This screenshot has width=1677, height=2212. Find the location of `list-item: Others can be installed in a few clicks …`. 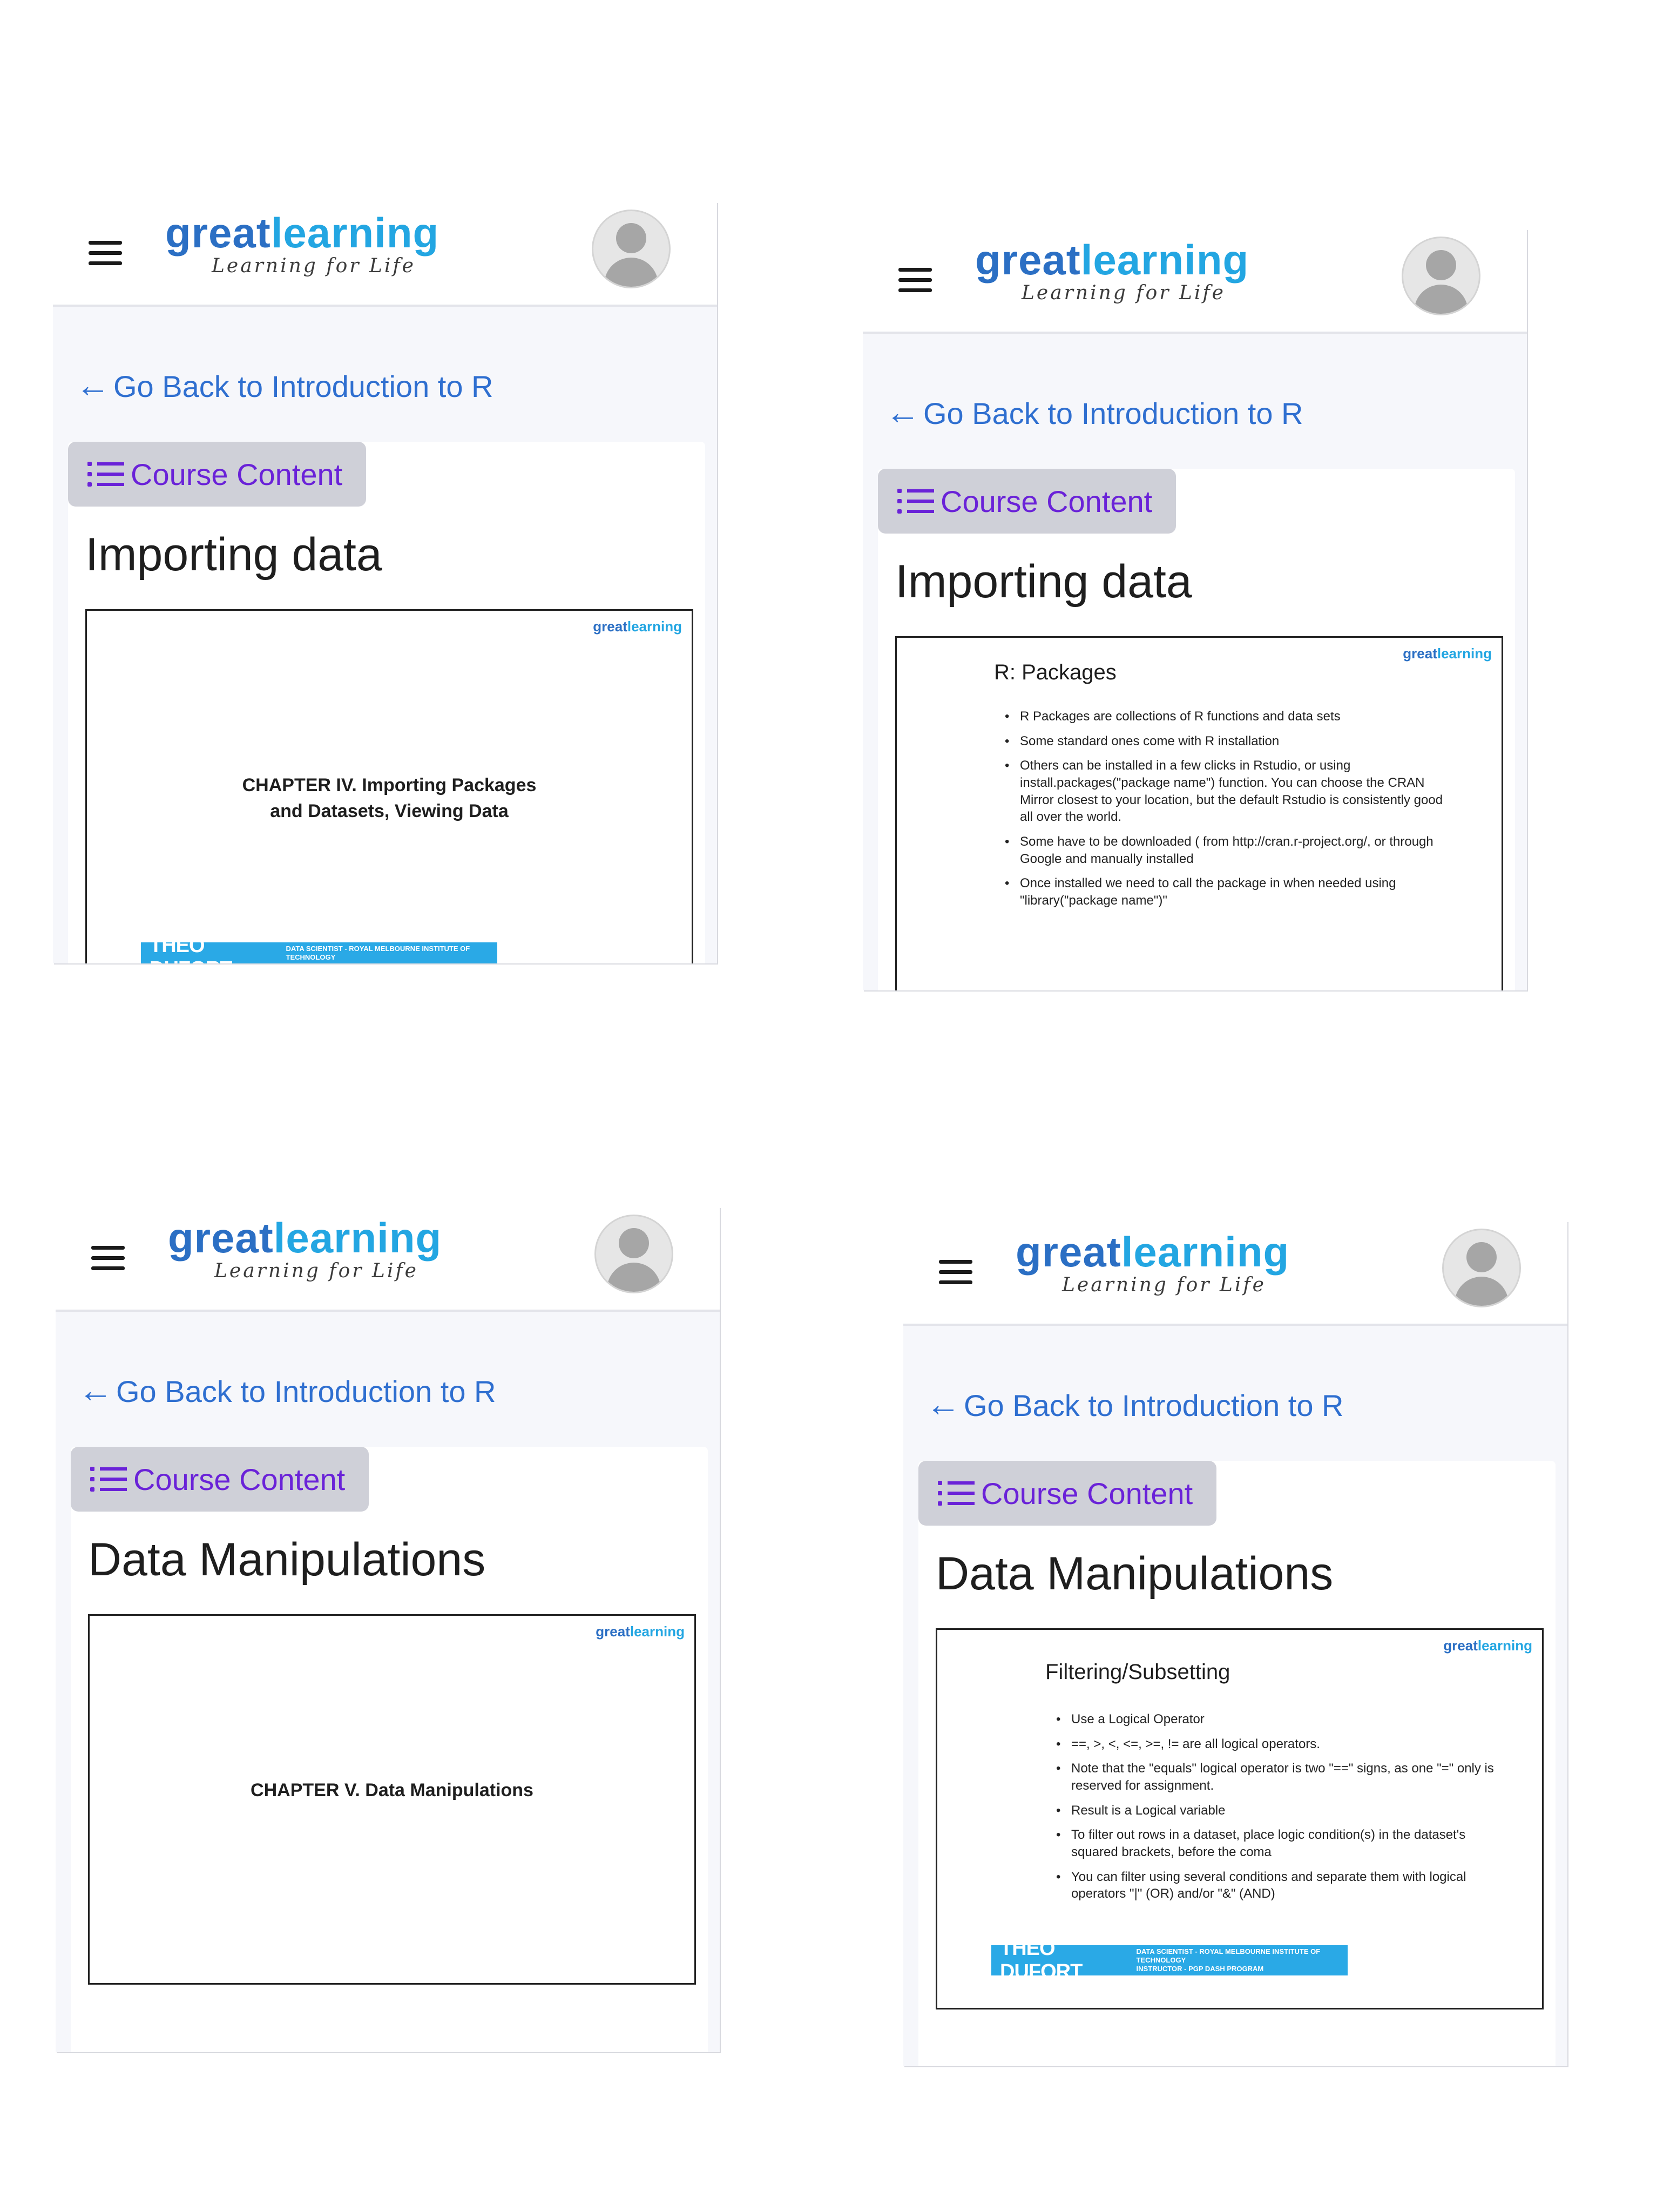

list-item: Others can be installed in a few clicks … is located at coordinates (1232, 791).